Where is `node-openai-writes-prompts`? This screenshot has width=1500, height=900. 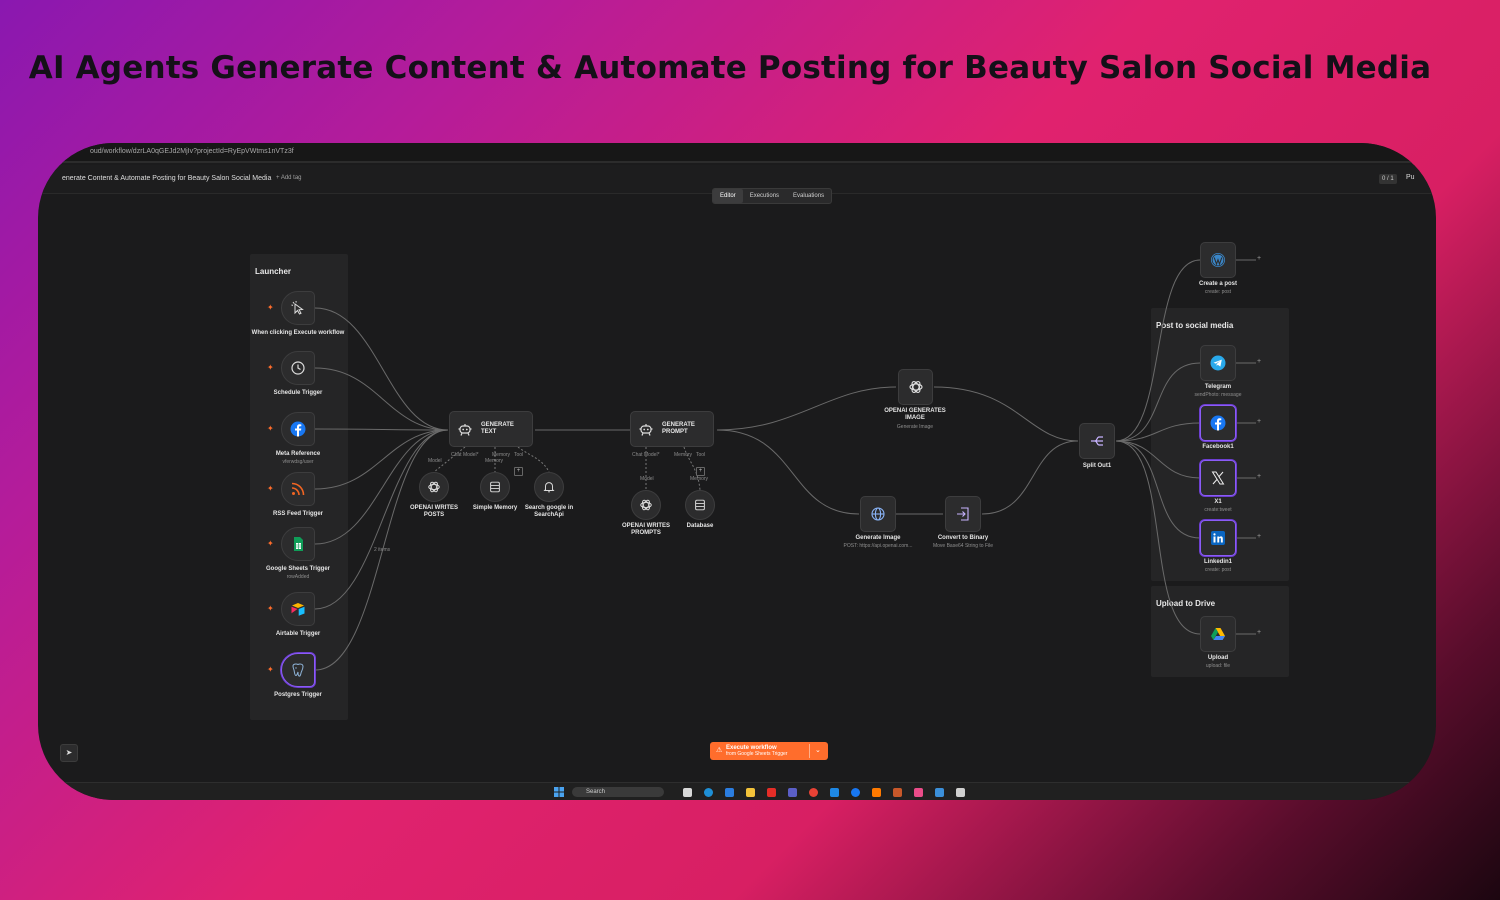 node-openai-writes-prompts is located at coordinates (646, 505).